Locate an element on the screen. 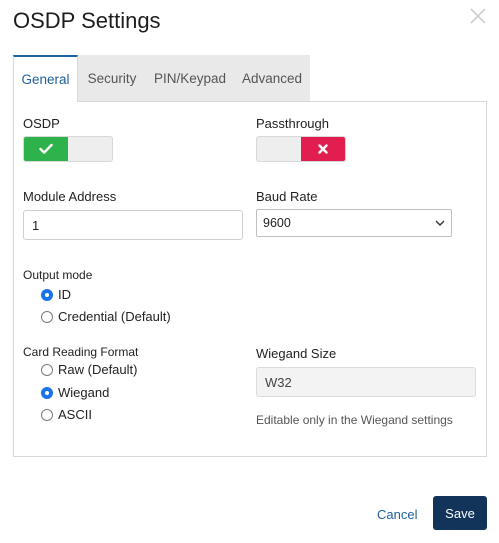 The image size is (499, 543). chevron-down-icon is located at coordinates (440, 223).